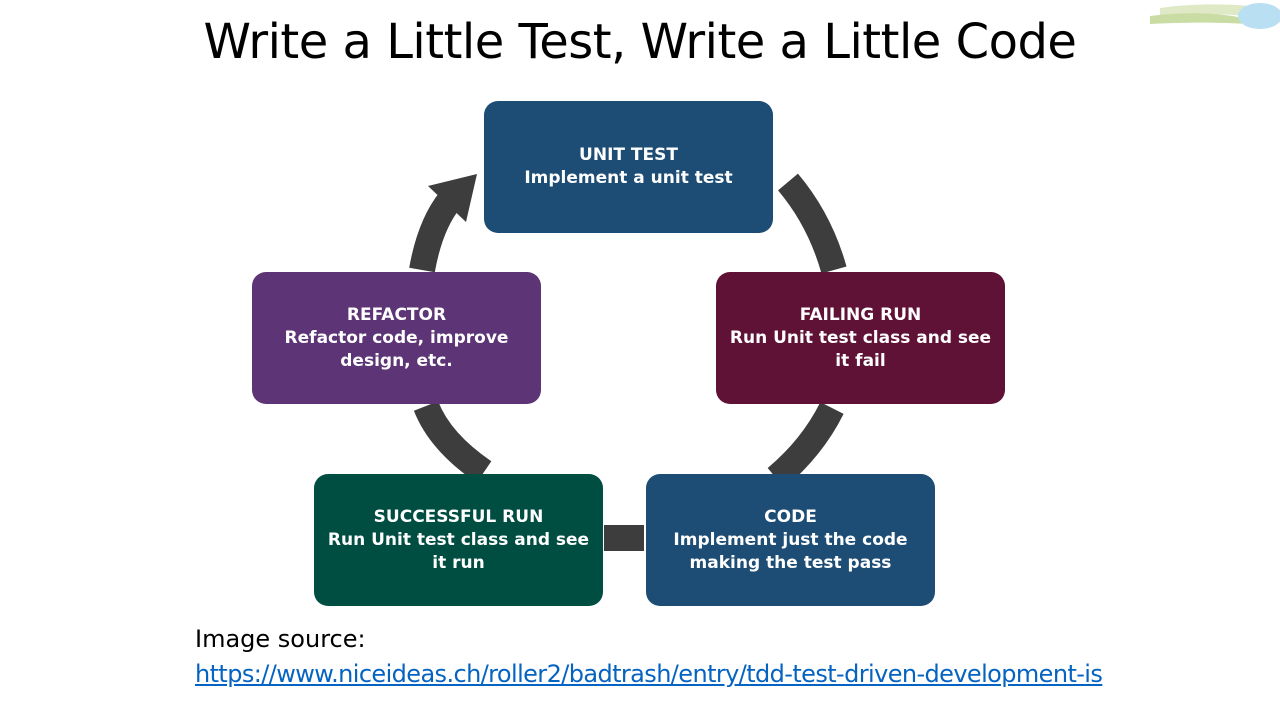 The width and height of the screenshot is (1280, 720). I want to click on image-source-label: Image source:, so click(280, 639).